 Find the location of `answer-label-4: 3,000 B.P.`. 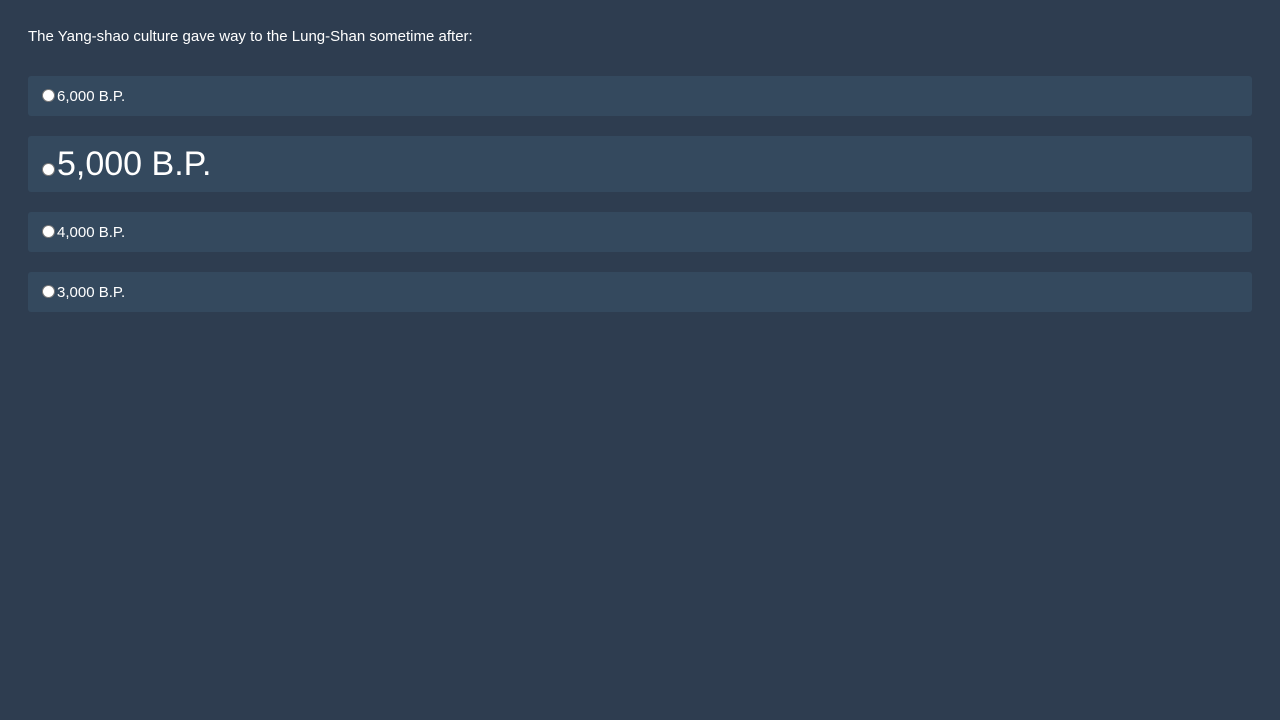

answer-label-4: 3,000 B.P. is located at coordinates (91, 292).